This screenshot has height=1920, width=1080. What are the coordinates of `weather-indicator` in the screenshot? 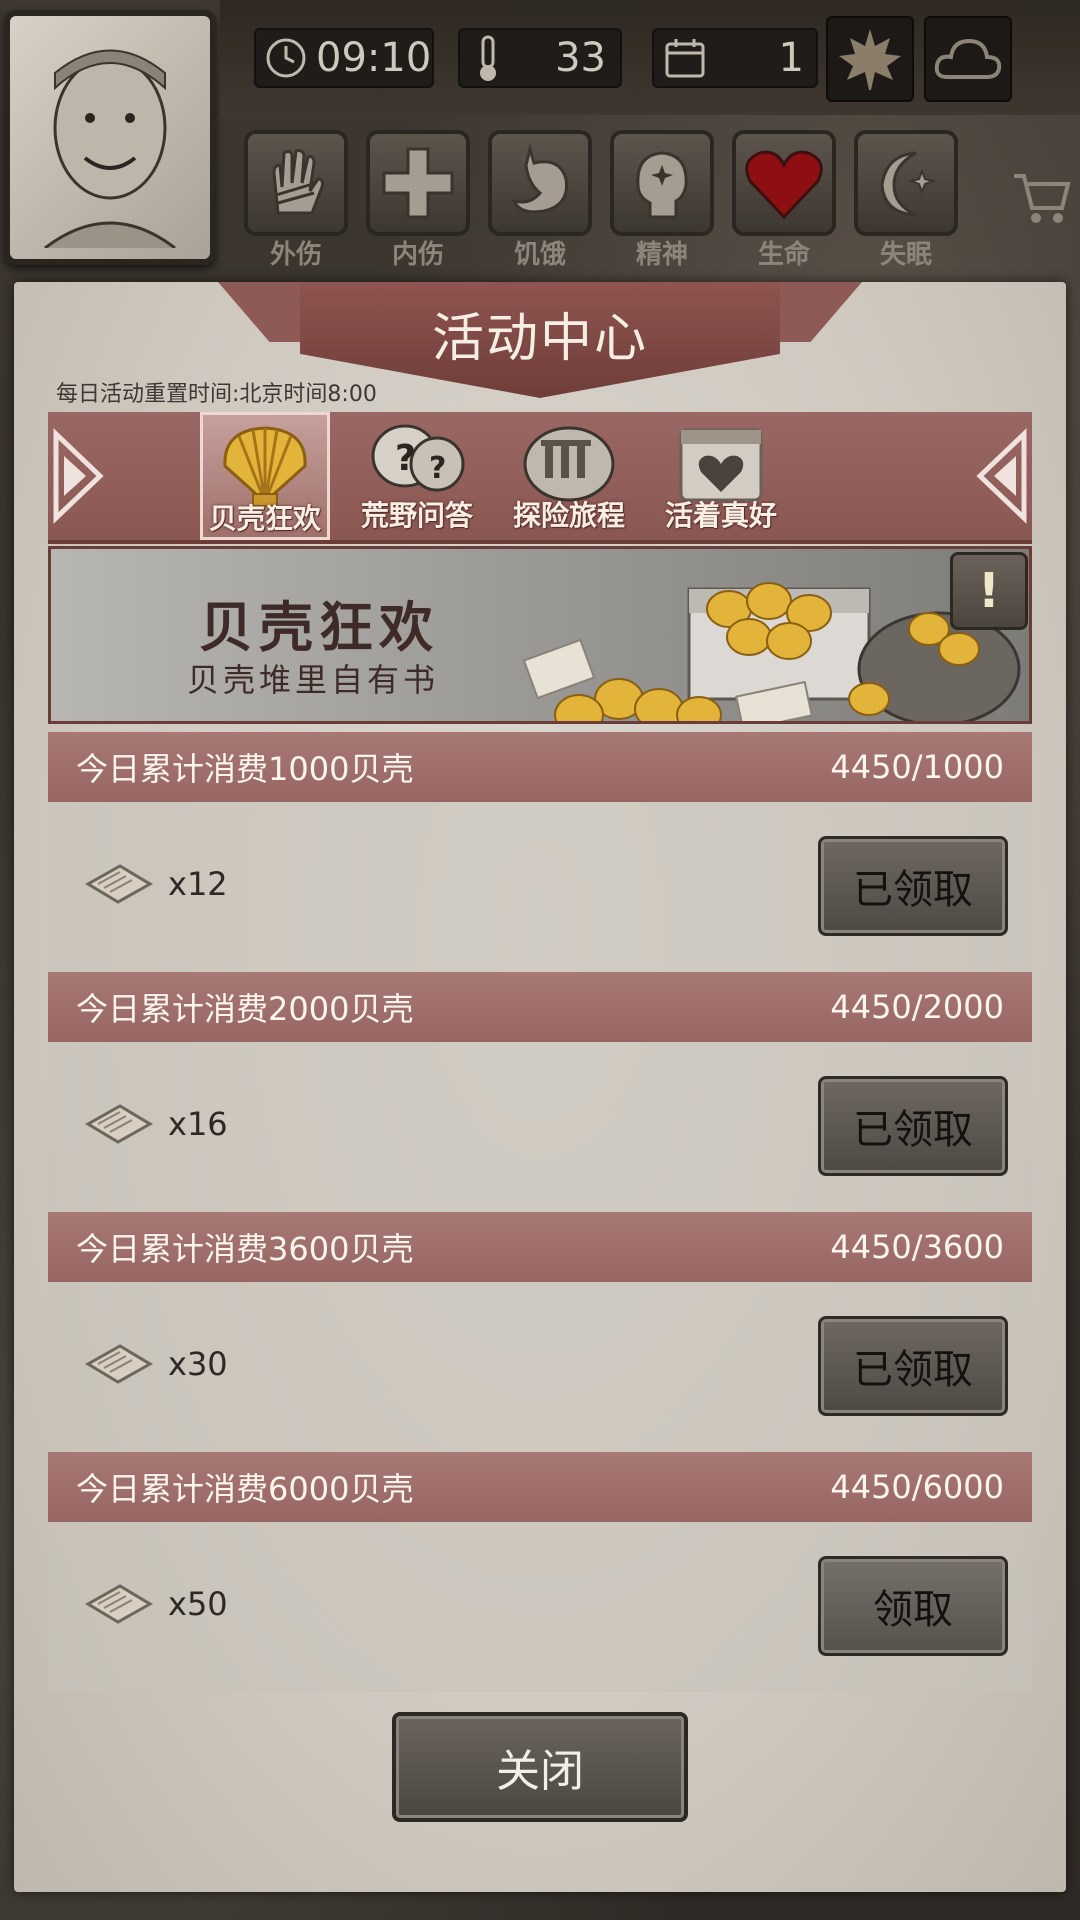 It's located at (968, 59).